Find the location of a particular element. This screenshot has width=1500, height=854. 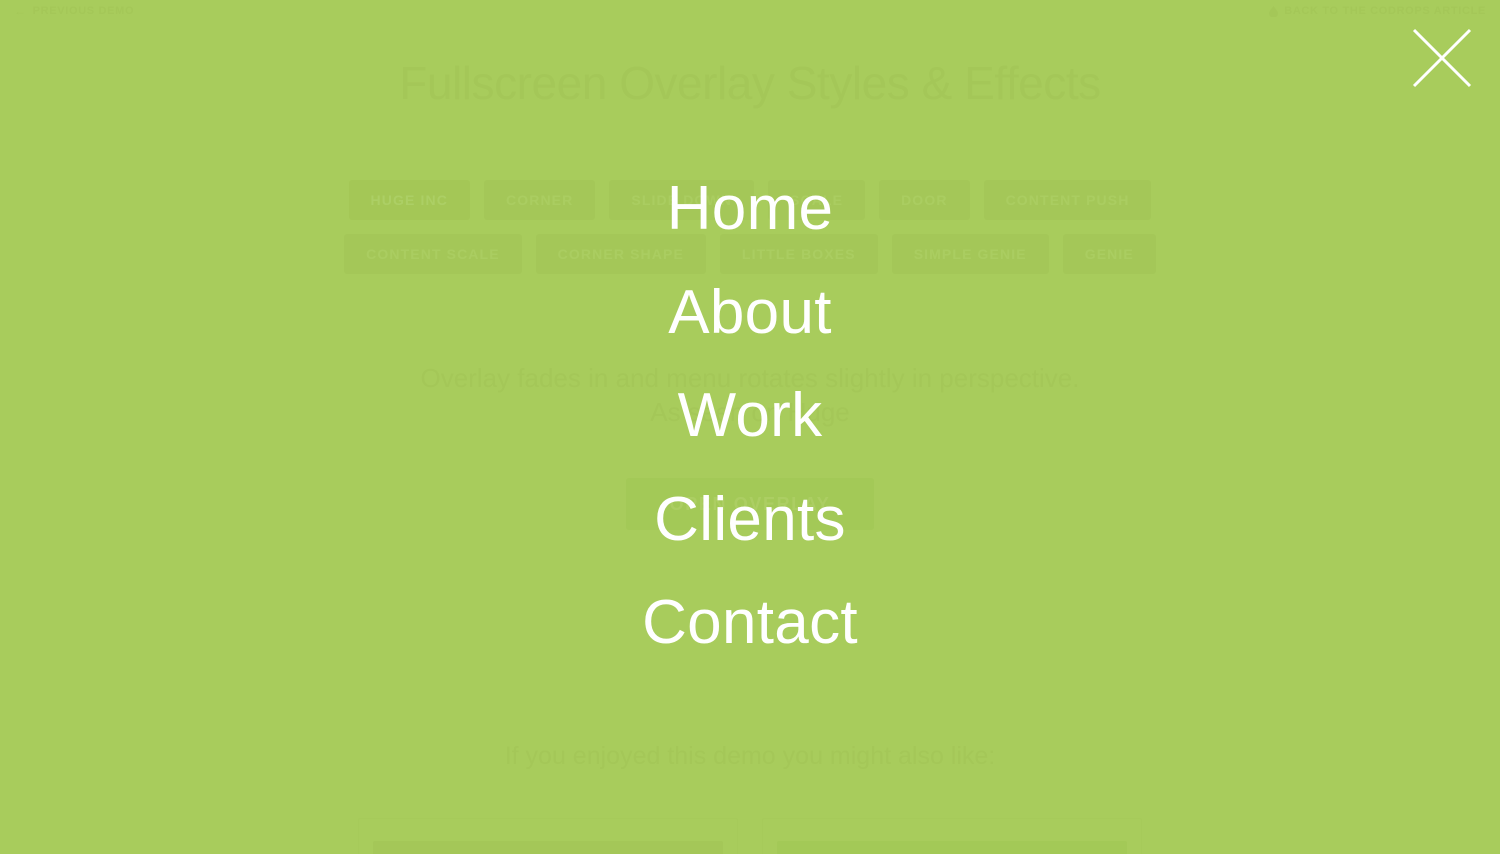

overlay-menu: Home About Work Clients Contact is located at coordinates (750, 416).